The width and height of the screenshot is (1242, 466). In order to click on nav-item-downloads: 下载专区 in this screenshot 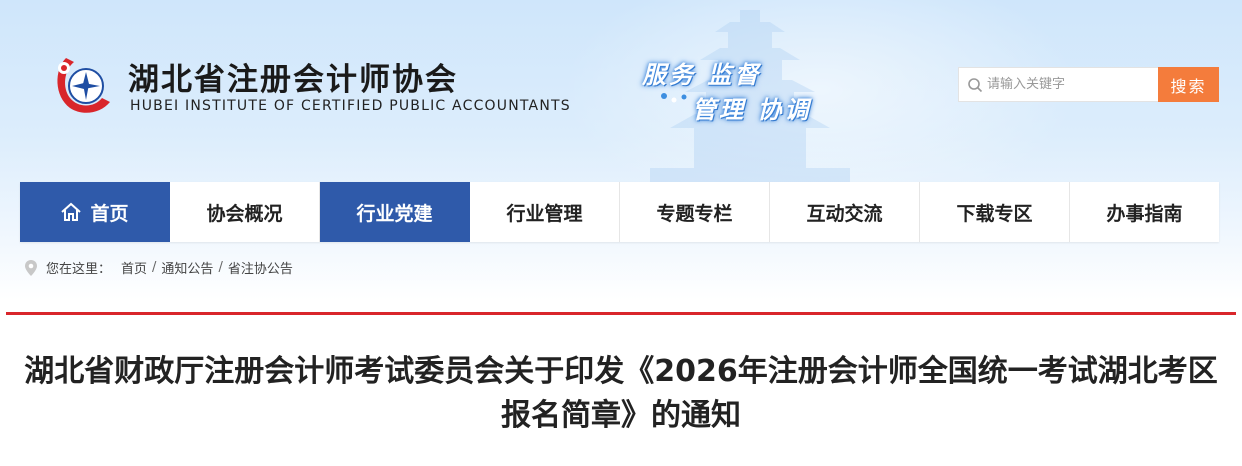, I will do `click(995, 212)`.